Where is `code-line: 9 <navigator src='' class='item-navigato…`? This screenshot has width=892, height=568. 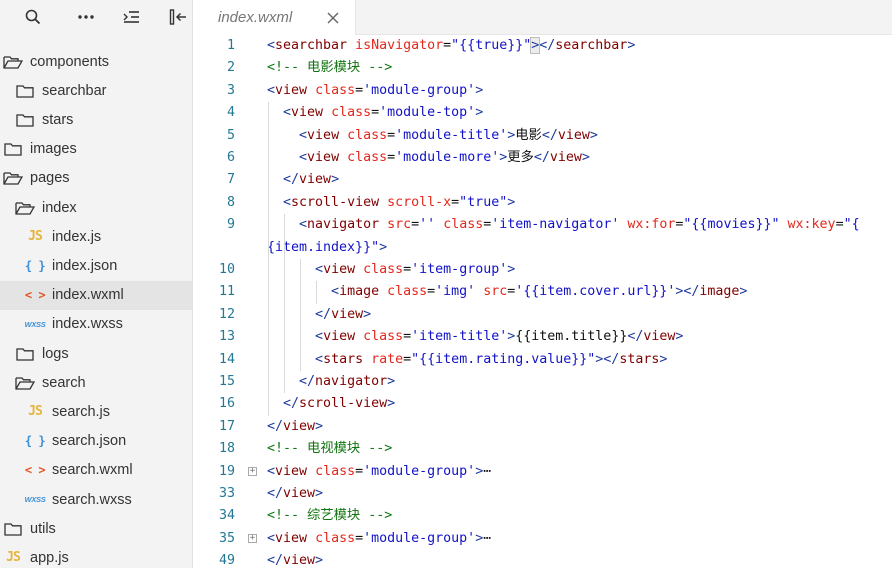 code-line: 9 <navigator src='' class='item-navigato… is located at coordinates (542, 225).